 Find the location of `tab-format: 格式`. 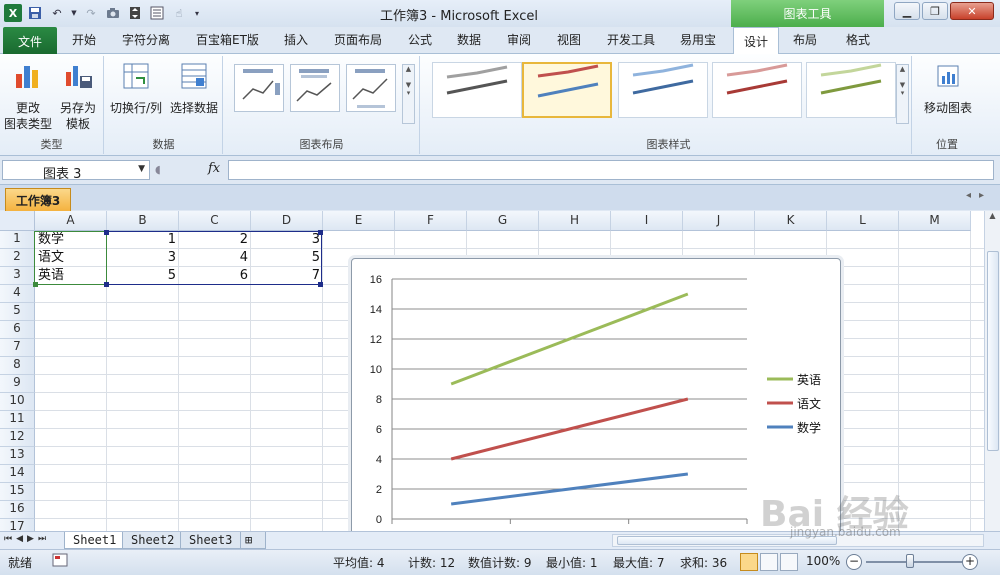

tab-format: 格式 is located at coordinates (858, 39).